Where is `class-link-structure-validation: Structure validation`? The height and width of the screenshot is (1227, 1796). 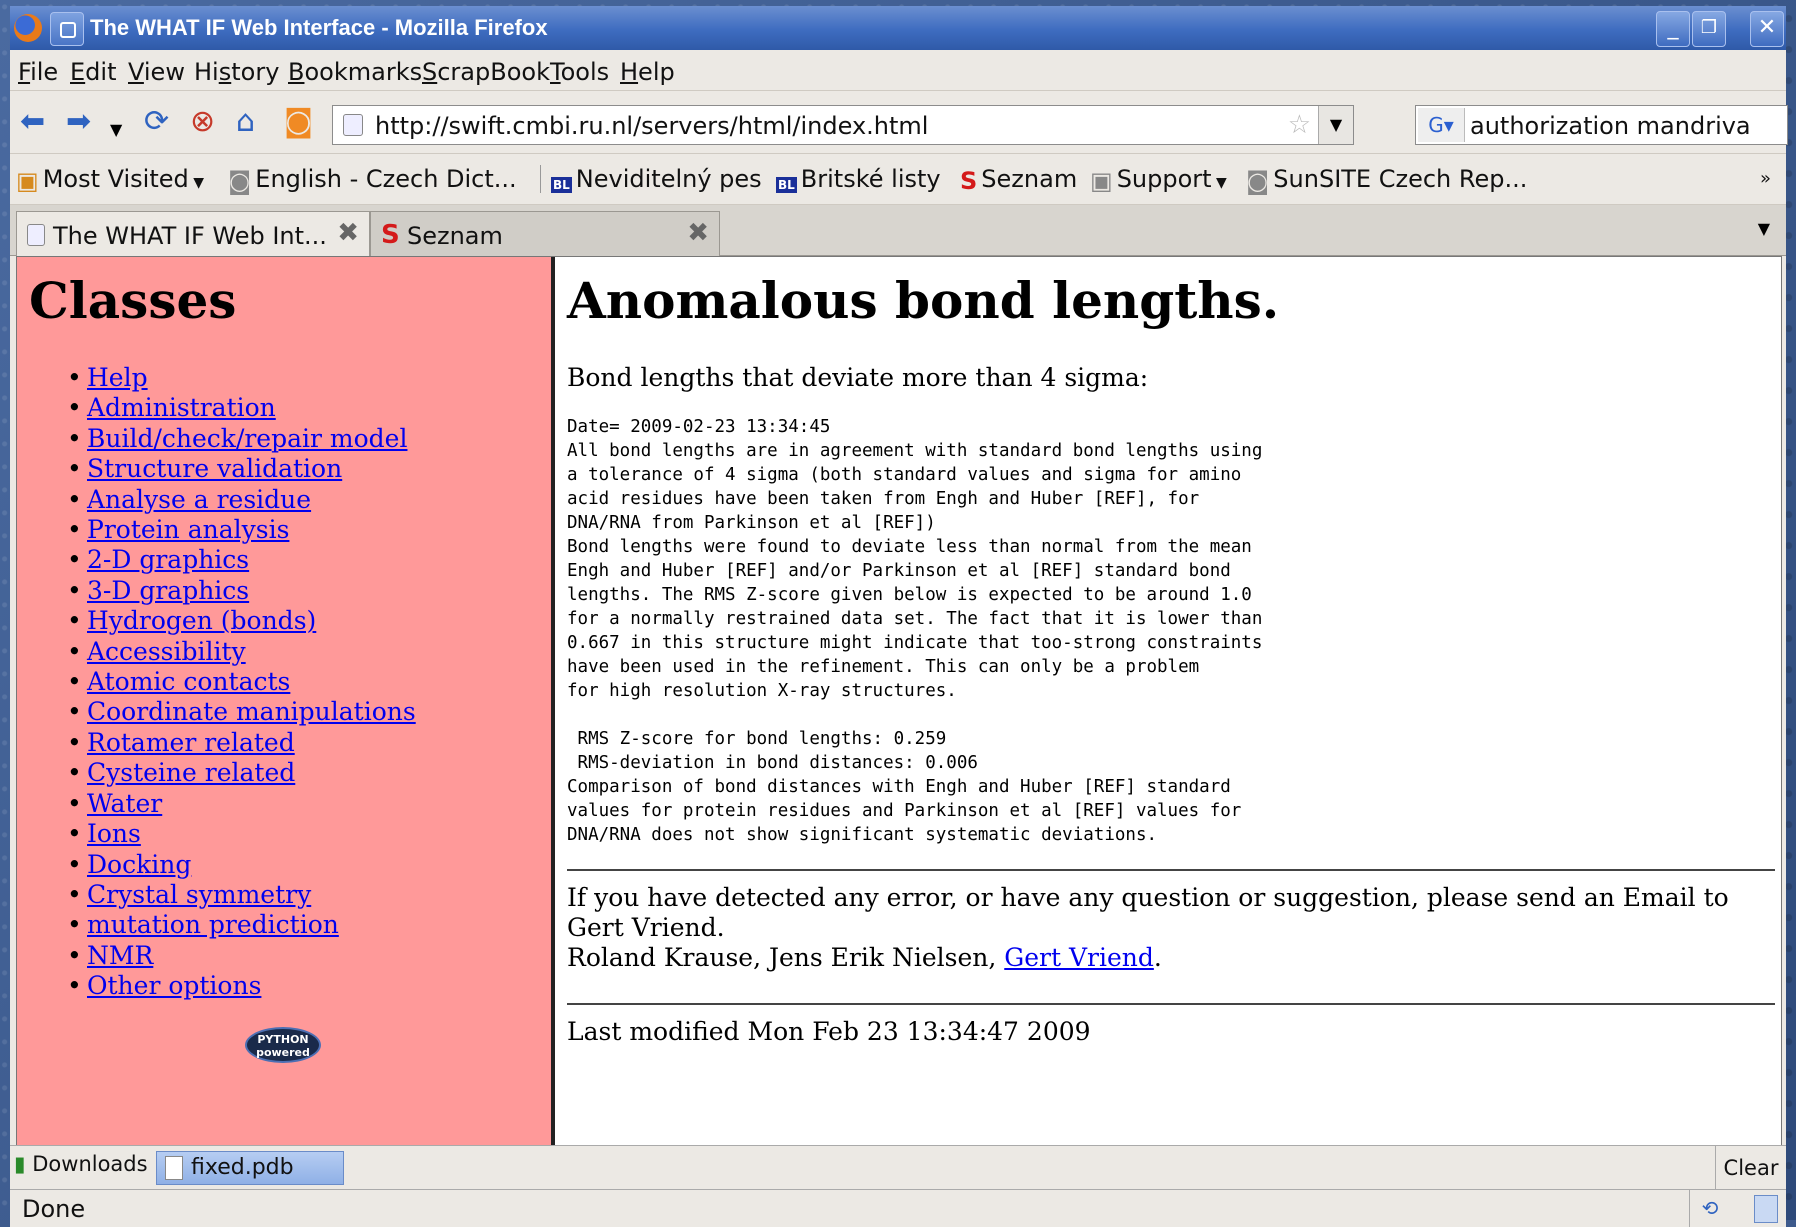 class-link-structure-validation: Structure validation is located at coordinates (214, 468).